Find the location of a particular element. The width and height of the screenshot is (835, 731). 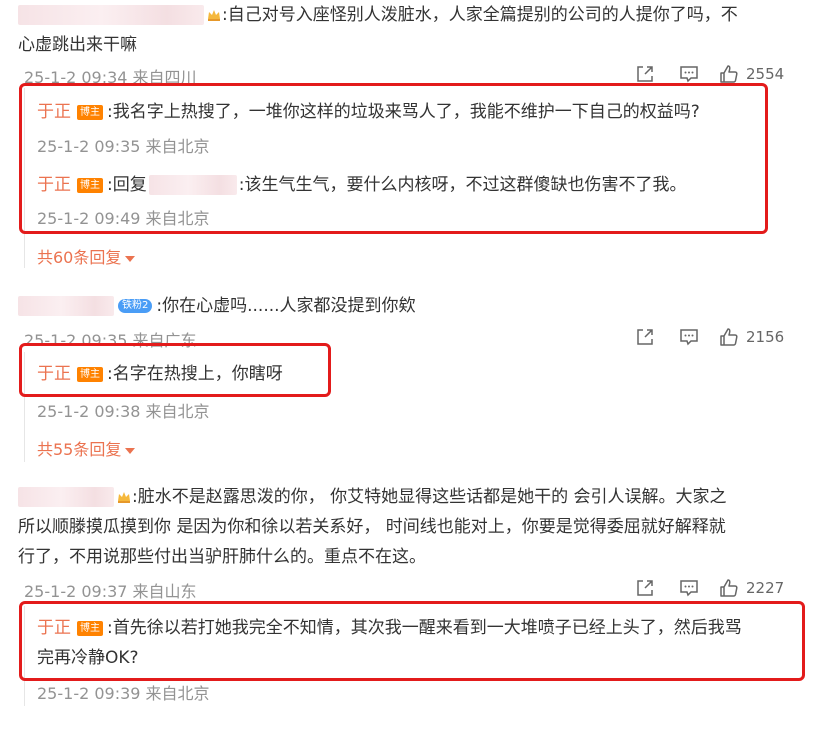

comment-time: 25-1-2 09:37 来自山东 is located at coordinates (110, 591).